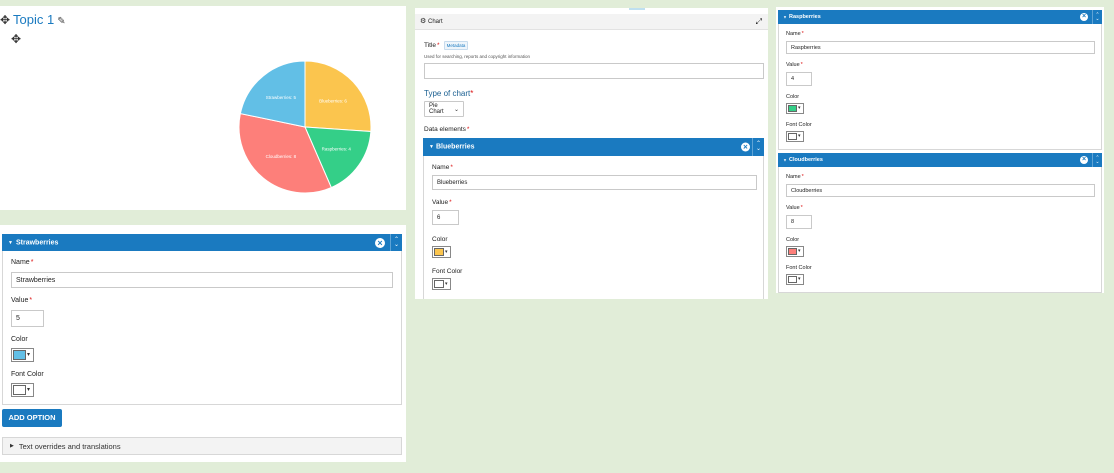 This screenshot has height=473, width=1114. Describe the element at coordinates (202, 446) in the screenshot. I see `text-overrides-toggle: ▶ Text overrides and translations` at that location.